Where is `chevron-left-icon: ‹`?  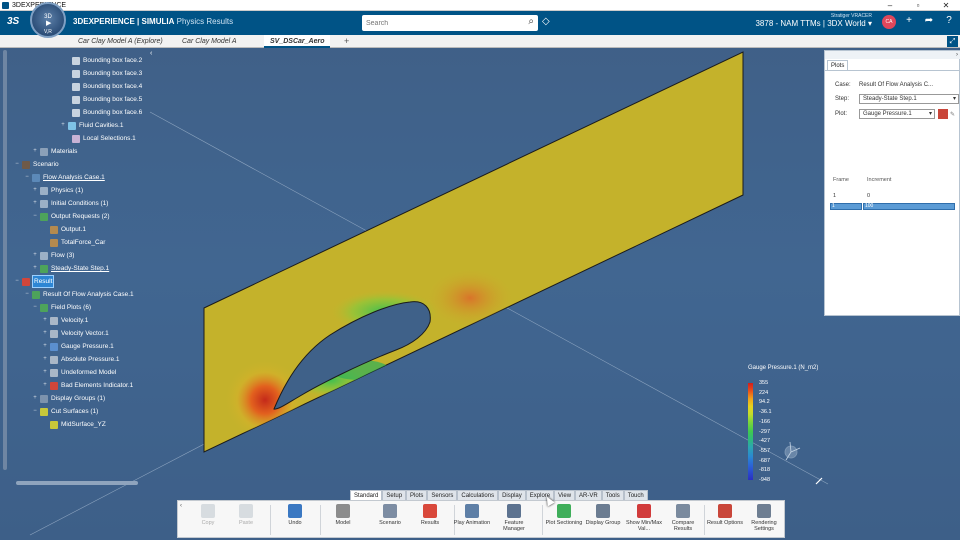 chevron-left-icon: ‹ is located at coordinates (181, 506).